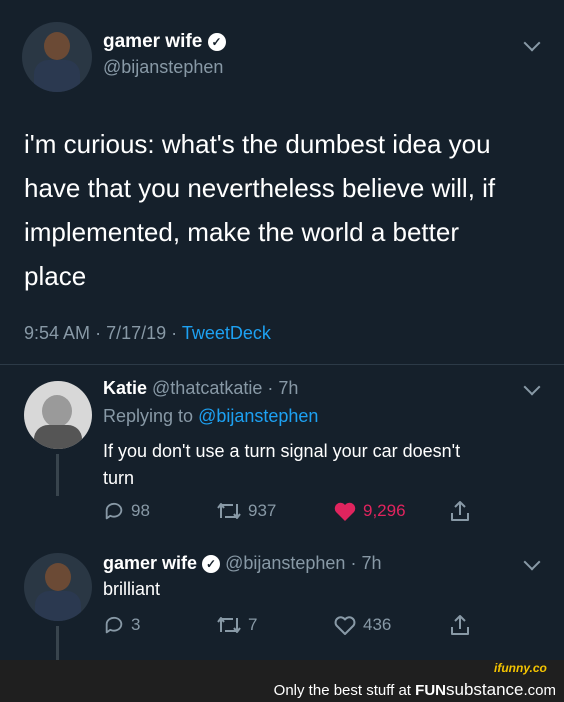 The image size is (564, 702). I want to click on reply-count: 3, so click(136, 624).